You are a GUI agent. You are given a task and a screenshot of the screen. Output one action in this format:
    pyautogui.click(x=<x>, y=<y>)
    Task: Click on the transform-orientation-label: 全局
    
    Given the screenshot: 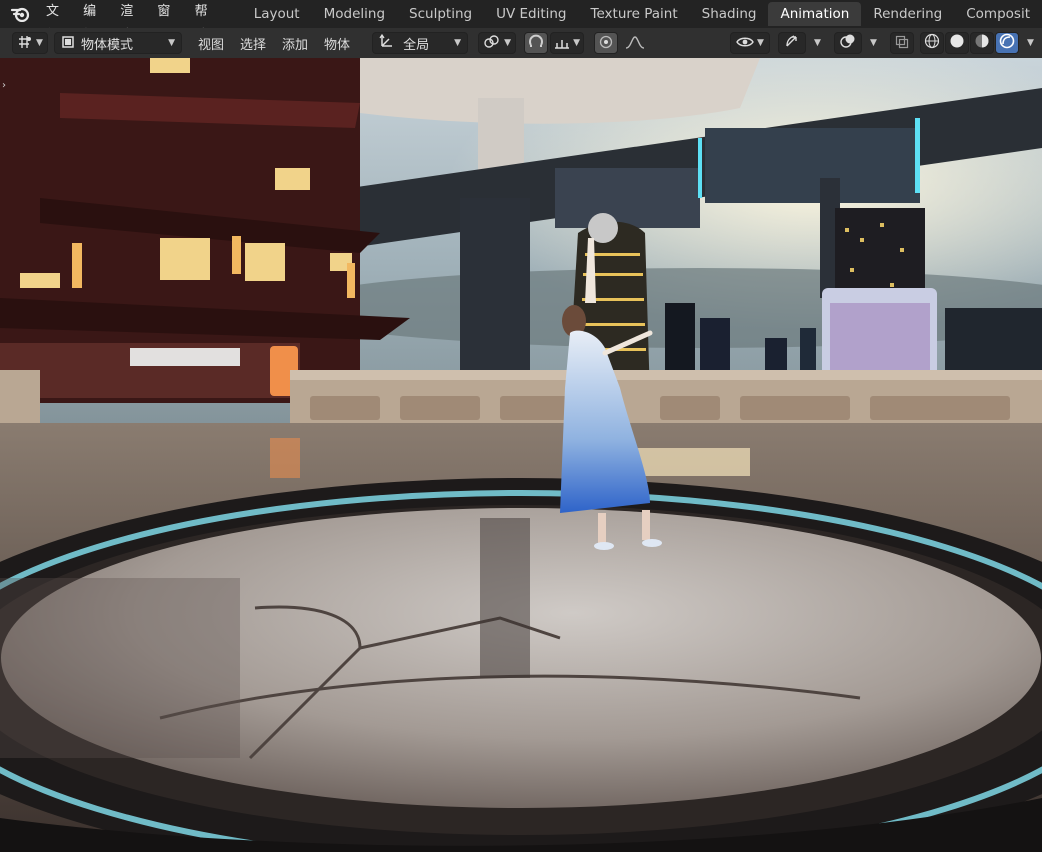 What is the action you would take?
    pyautogui.click(x=416, y=45)
    